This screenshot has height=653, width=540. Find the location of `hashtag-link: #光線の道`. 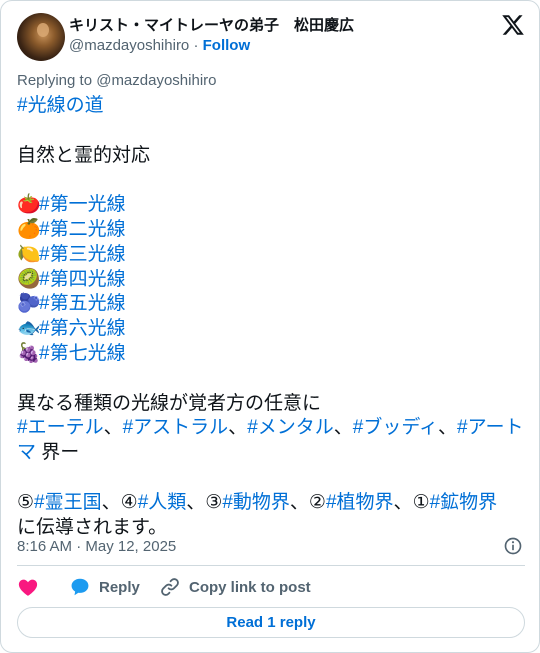

hashtag-link: #光線の道 is located at coordinates (60, 105).